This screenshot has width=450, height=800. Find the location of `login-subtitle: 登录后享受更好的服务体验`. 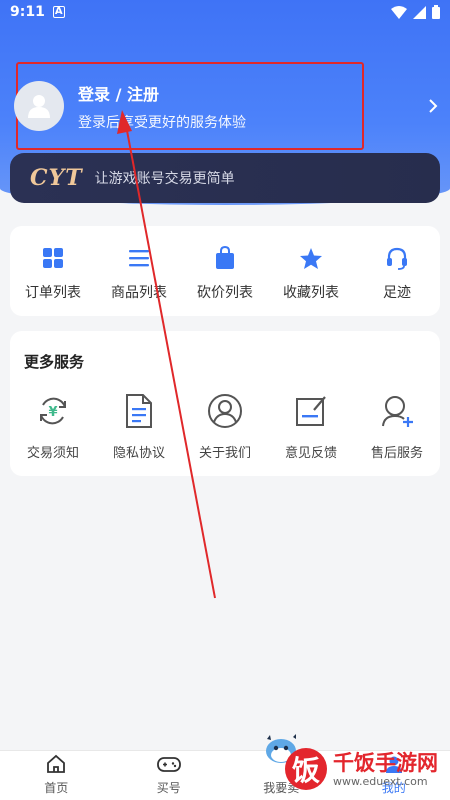

login-subtitle: 登录后享受更好的服务体验 is located at coordinates (162, 122).